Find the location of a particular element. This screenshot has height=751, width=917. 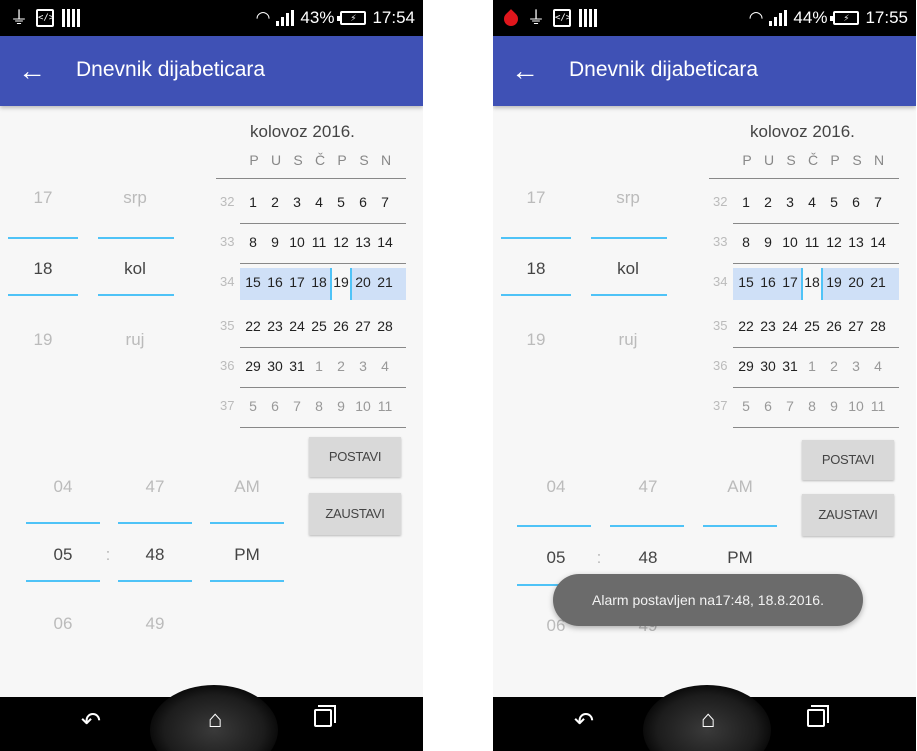

calendar-day-selected: 18 is located at coordinates (812, 282).